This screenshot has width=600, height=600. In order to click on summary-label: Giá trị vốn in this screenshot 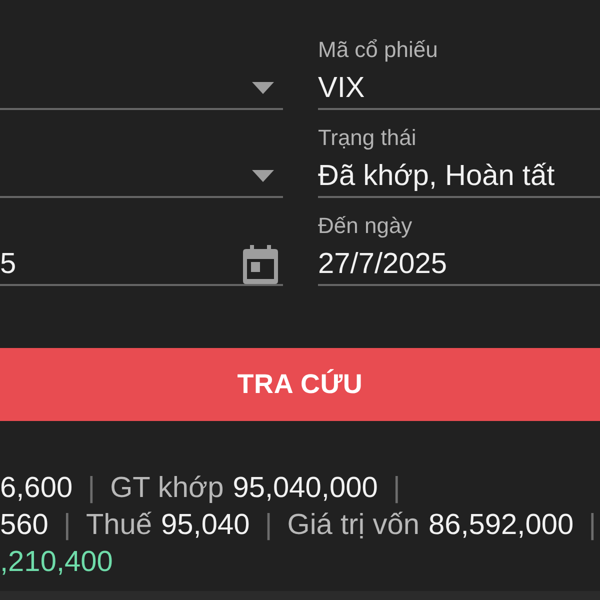, I will do `click(353, 525)`.